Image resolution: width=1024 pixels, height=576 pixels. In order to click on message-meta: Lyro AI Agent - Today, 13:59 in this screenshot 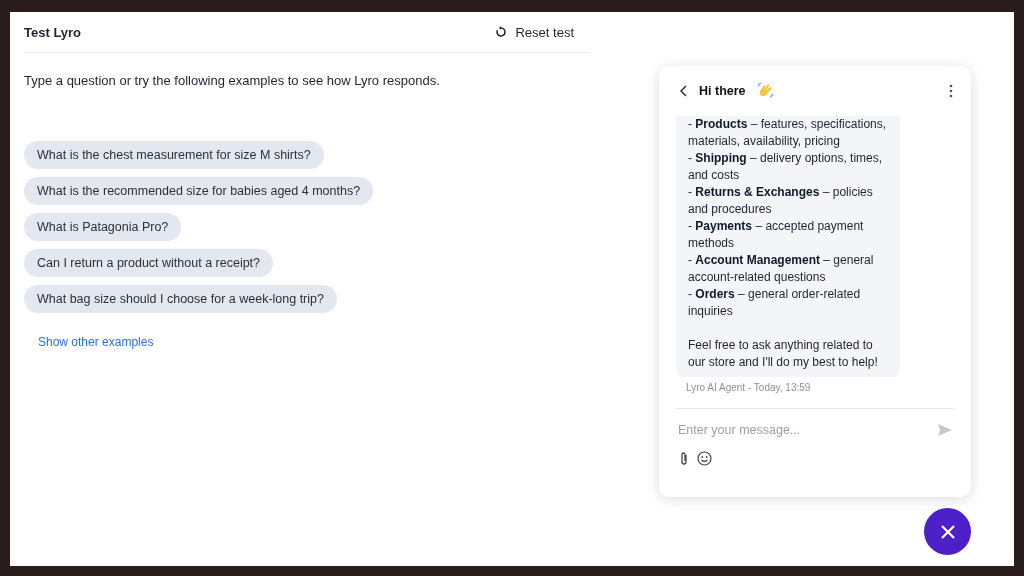, I will do `click(749, 387)`.